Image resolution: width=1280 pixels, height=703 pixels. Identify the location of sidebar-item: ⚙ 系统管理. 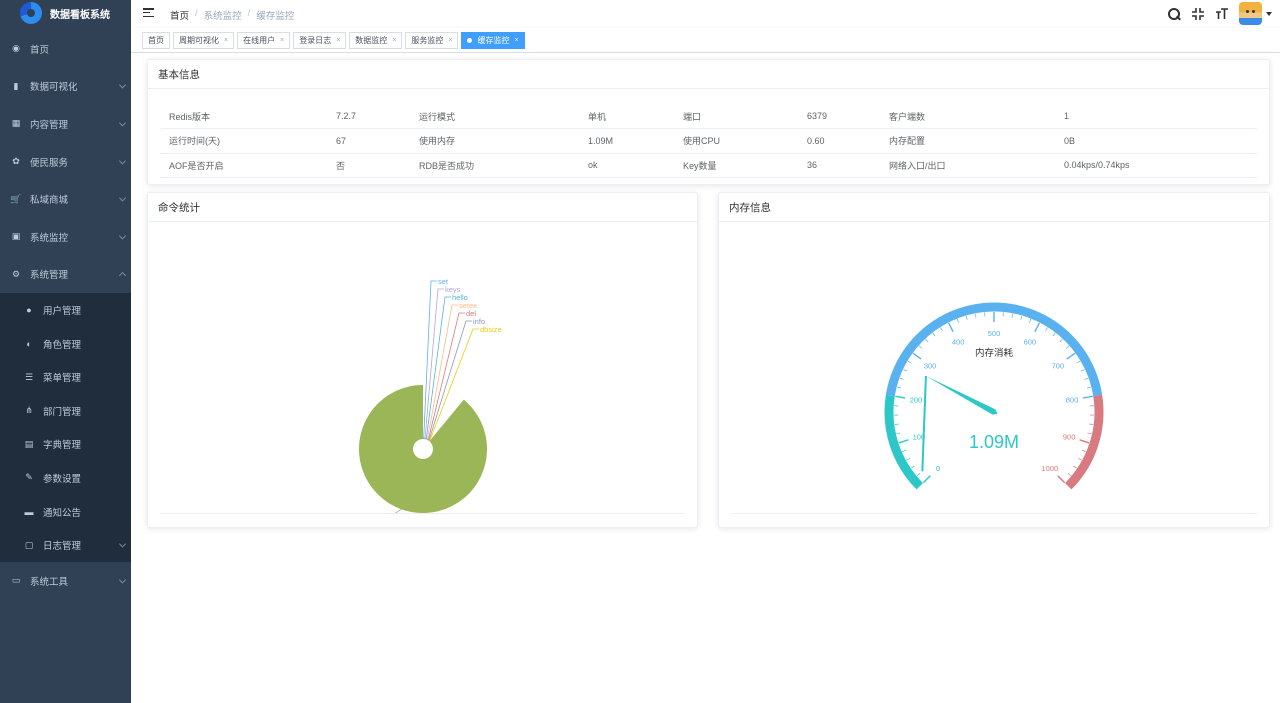
(65, 275).